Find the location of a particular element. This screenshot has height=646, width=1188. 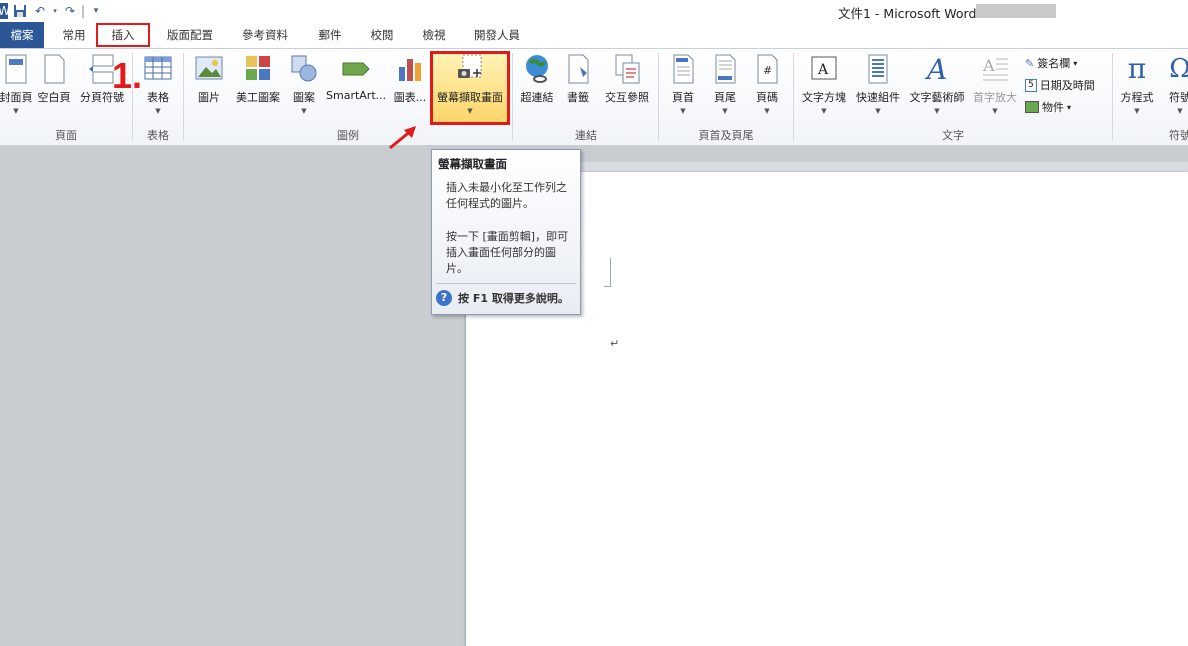

quick-parts-label: 快速組件 is located at coordinates (878, 97).